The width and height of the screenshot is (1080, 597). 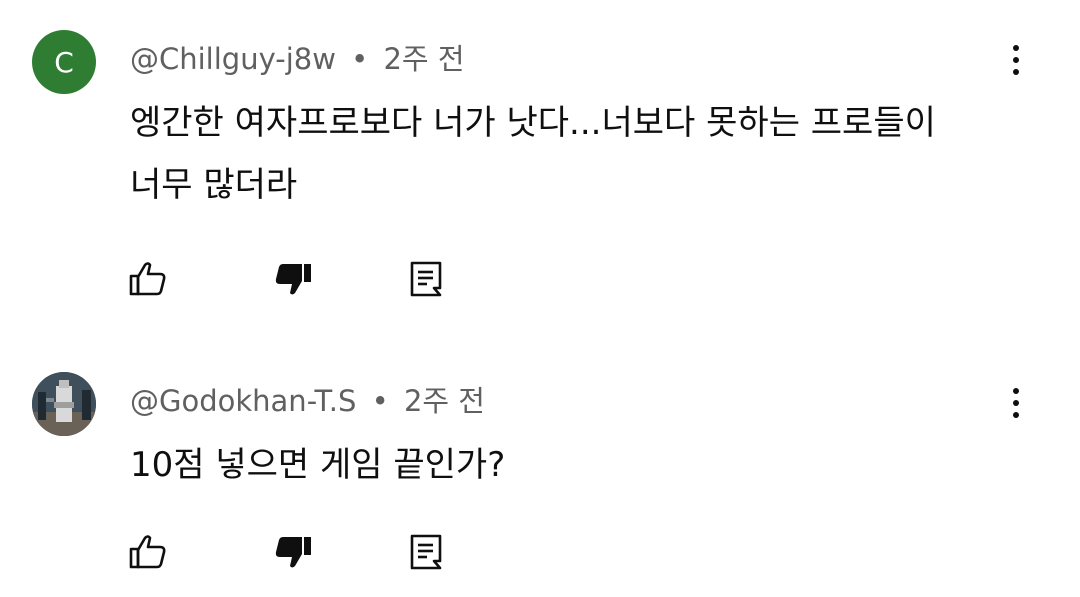 I want to click on comment-text-line: 너무 많더라, so click(x=214, y=185).